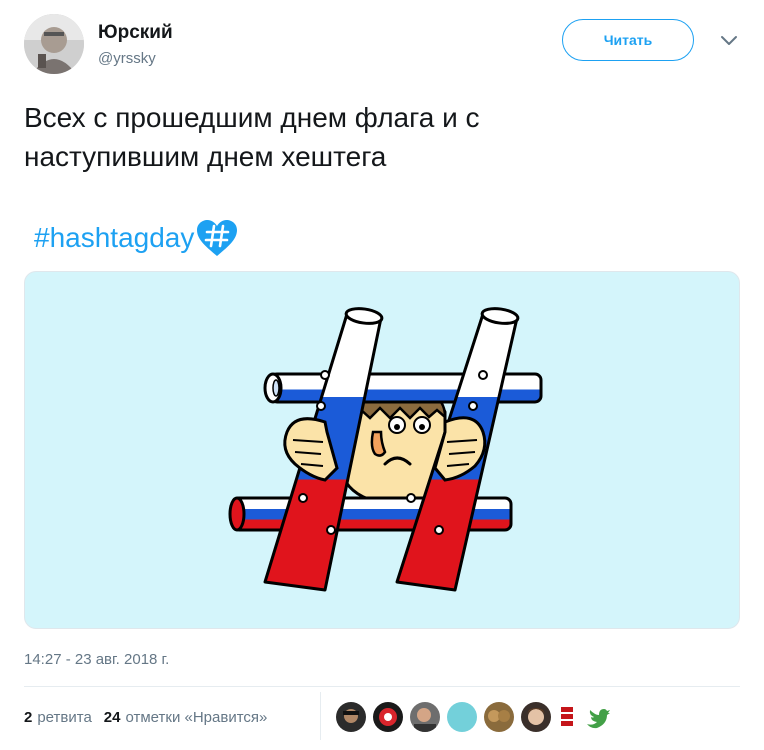 The height and width of the screenshot is (750, 764). I want to click on follow-button: Читать, so click(628, 40).